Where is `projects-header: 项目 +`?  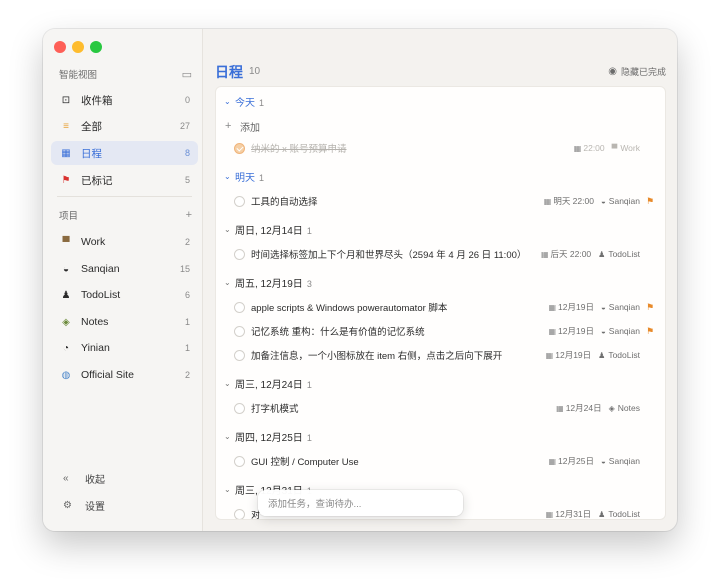
projects-header: 项目 + is located at coordinates (125, 215).